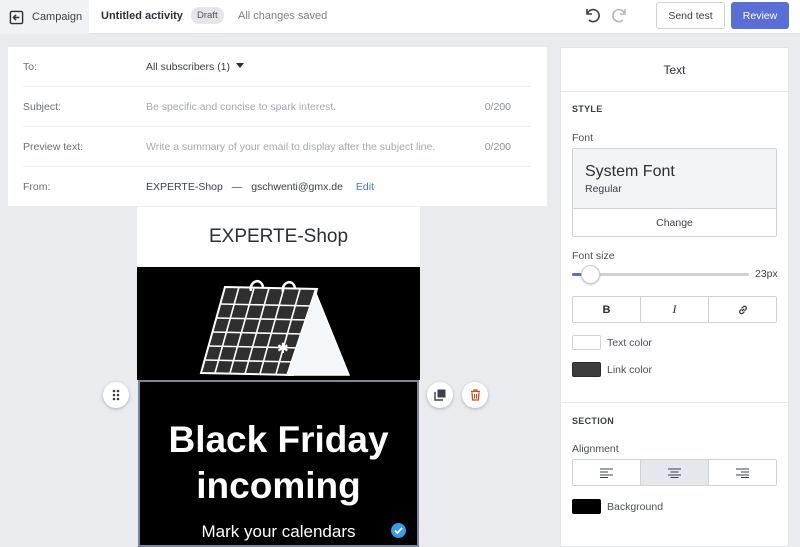  I want to click on font-name: System Font, so click(630, 171).